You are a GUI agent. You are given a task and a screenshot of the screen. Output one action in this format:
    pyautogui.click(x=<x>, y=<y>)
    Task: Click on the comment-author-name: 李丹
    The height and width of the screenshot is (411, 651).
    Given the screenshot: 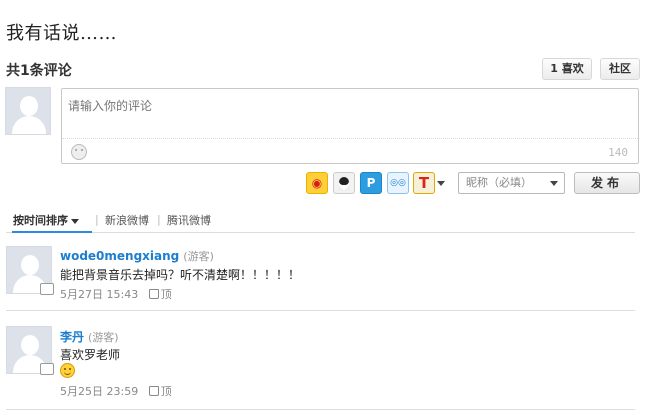 What is the action you would take?
    pyautogui.click(x=72, y=337)
    